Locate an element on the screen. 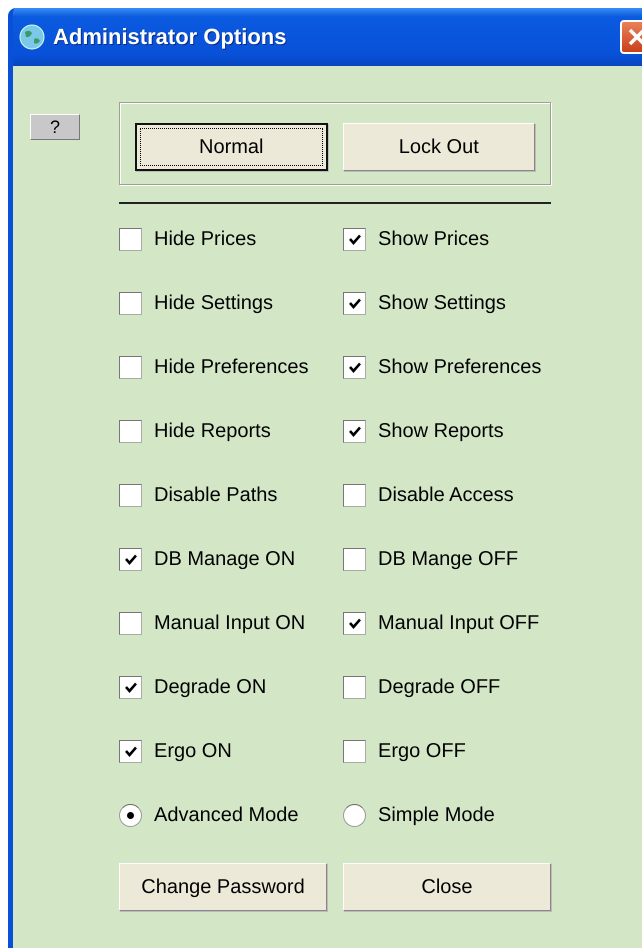  globe-icon is located at coordinates (32, 37).